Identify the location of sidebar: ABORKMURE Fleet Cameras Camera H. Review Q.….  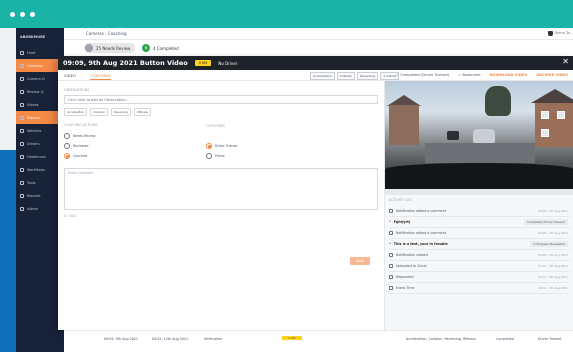
(40, 190).